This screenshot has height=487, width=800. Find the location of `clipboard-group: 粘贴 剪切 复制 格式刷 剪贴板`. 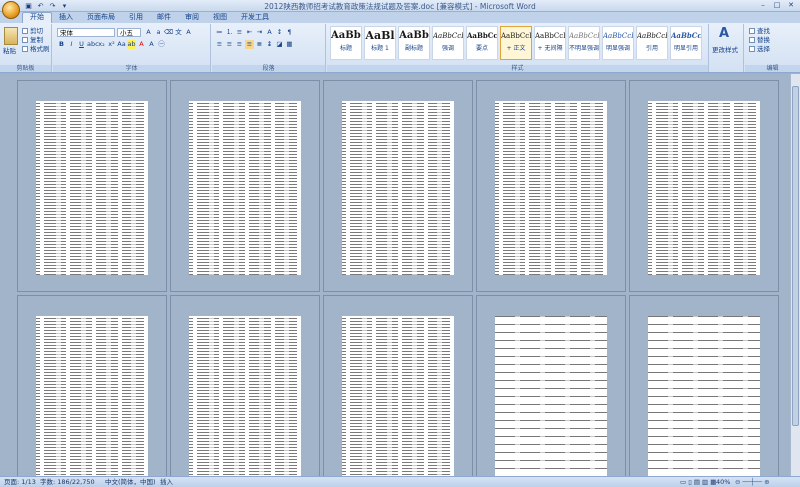

clipboard-group: 粘贴 剪切 复制 格式刷 剪贴板 is located at coordinates (26, 48).